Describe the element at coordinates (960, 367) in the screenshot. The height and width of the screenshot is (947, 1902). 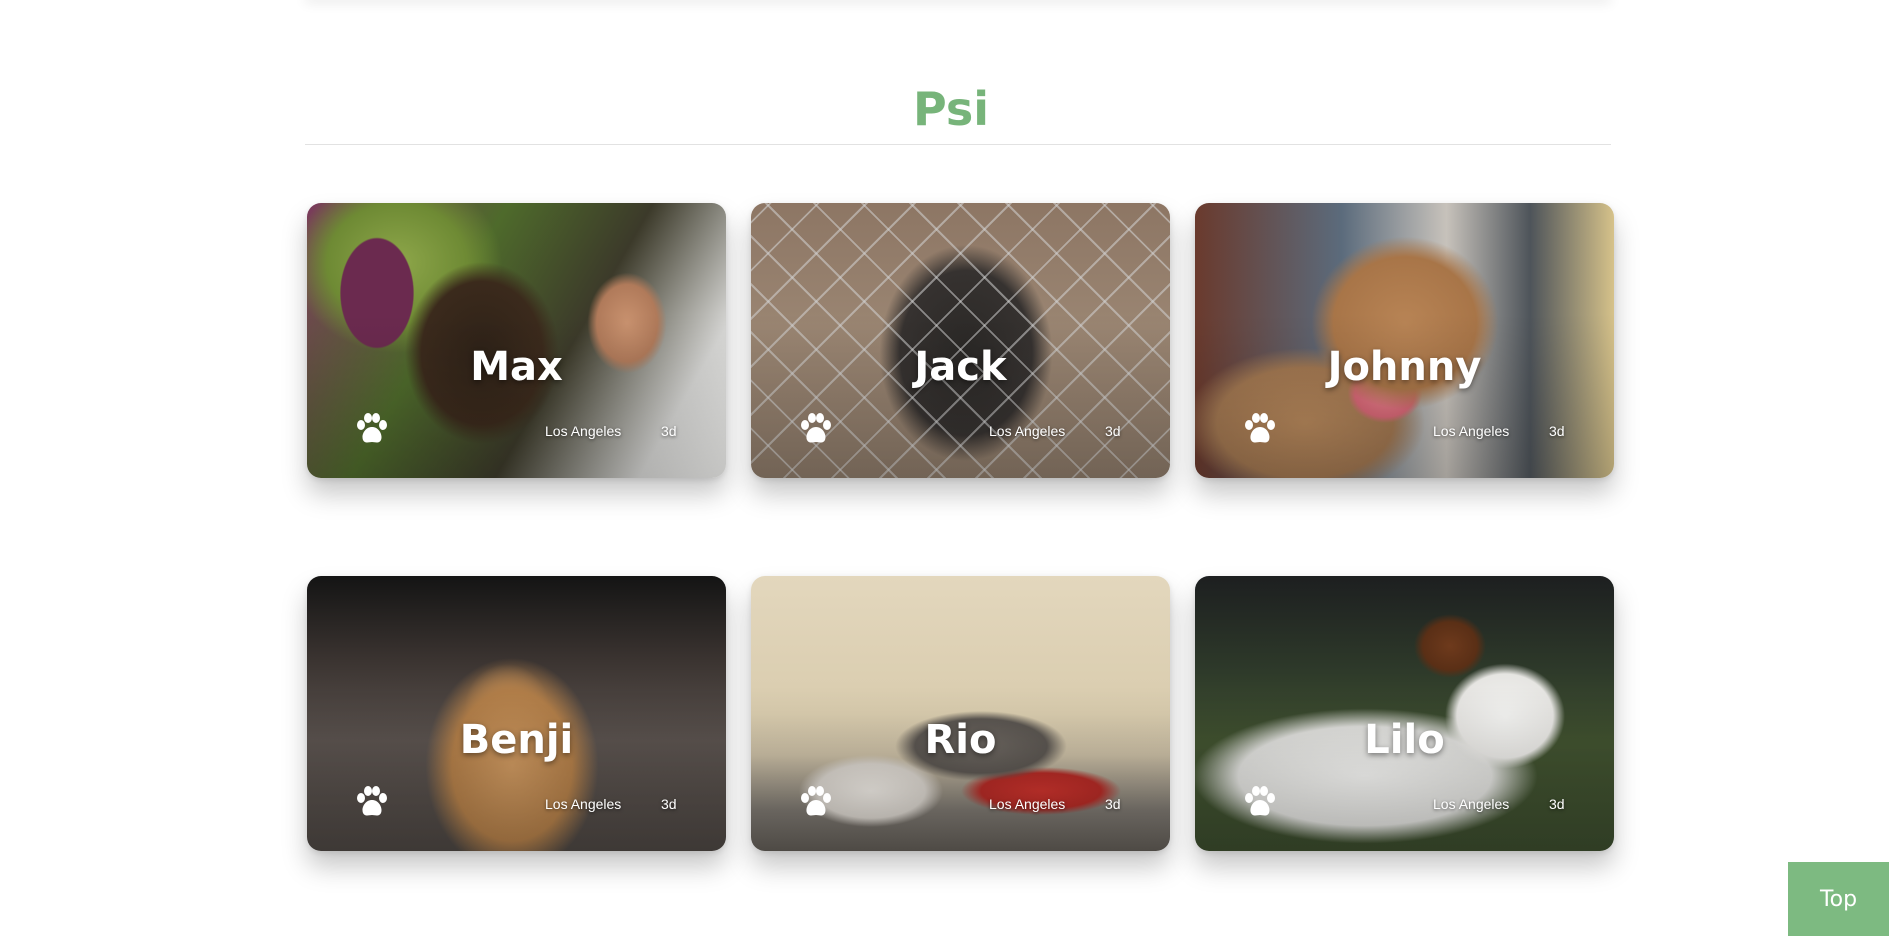
I see `pet-name: Jack` at that location.